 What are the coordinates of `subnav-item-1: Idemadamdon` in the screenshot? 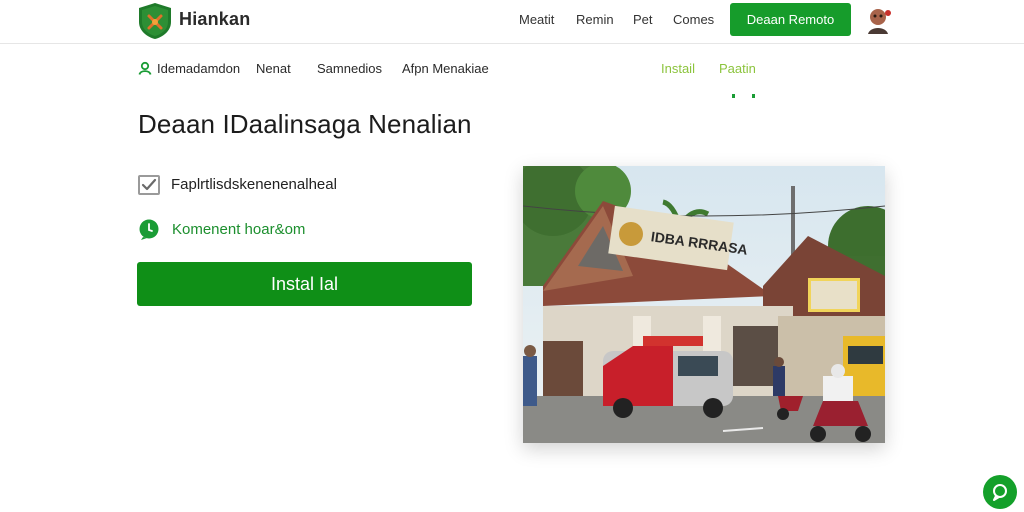 It's located at (198, 68).